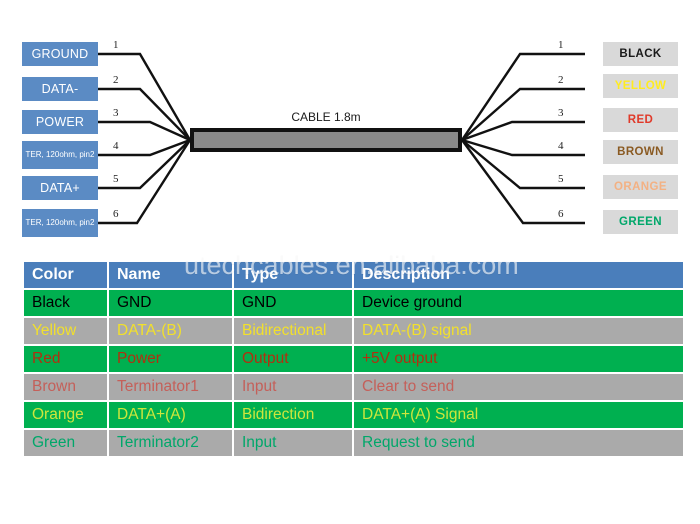 This screenshot has width=700, height=524. What do you see at coordinates (116, 113) in the screenshot?
I see `pin-number-left-3: 3` at bounding box center [116, 113].